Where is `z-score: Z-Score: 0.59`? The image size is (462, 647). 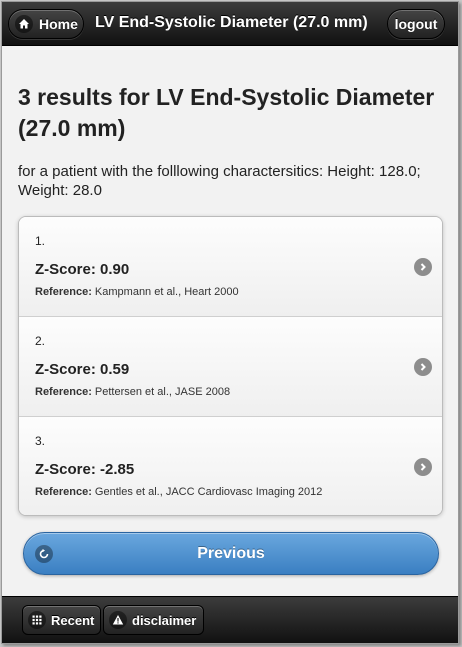 z-score: Z-Score: 0.59 is located at coordinates (82, 369).